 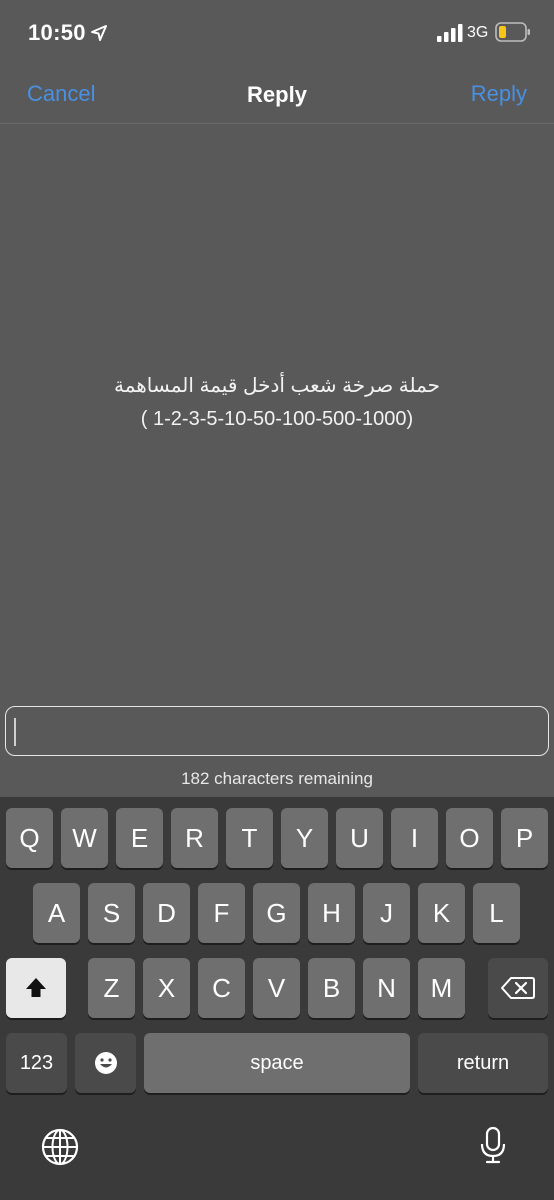 What do you see at coordinates (111, 913) in the screenshot?
I see `key-s: S` at bounding box center [111, 913].